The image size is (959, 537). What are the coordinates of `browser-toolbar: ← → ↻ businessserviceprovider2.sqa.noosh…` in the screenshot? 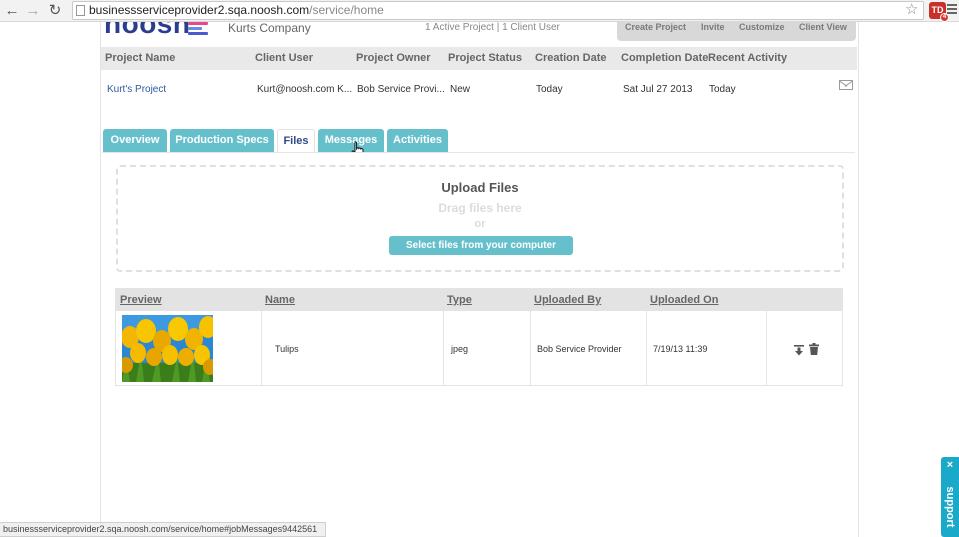 It's located at (479, 11).